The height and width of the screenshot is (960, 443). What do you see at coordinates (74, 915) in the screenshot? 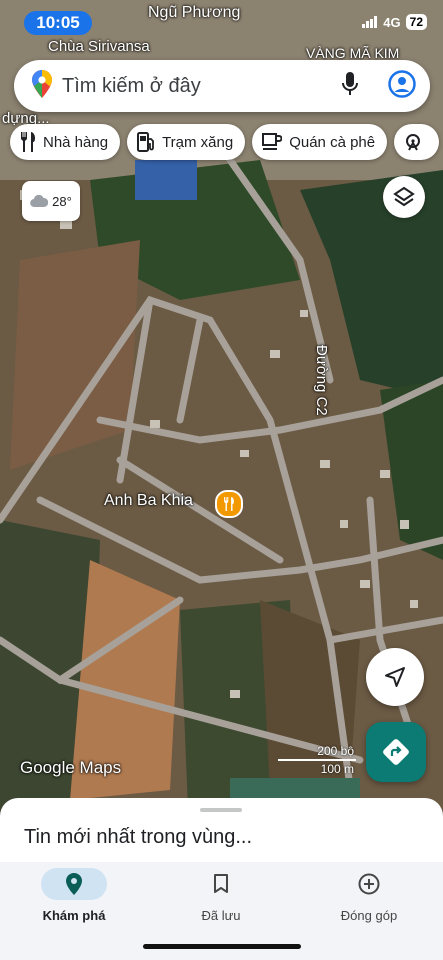
I see `nav-label: Khám phá` at bounding box center [74, 915].